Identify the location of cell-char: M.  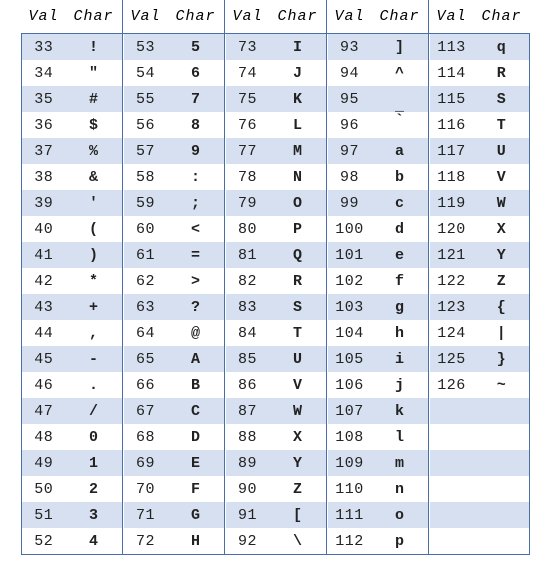
(297, 151).